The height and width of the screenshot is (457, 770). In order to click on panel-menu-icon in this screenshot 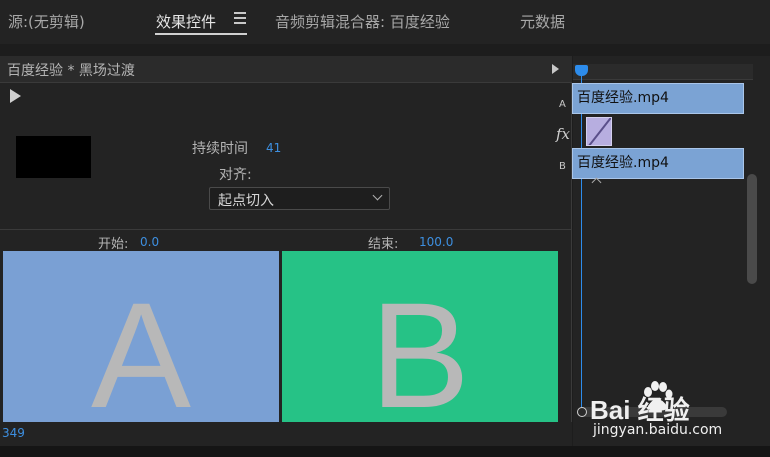, I will do `click(240, 18)`.